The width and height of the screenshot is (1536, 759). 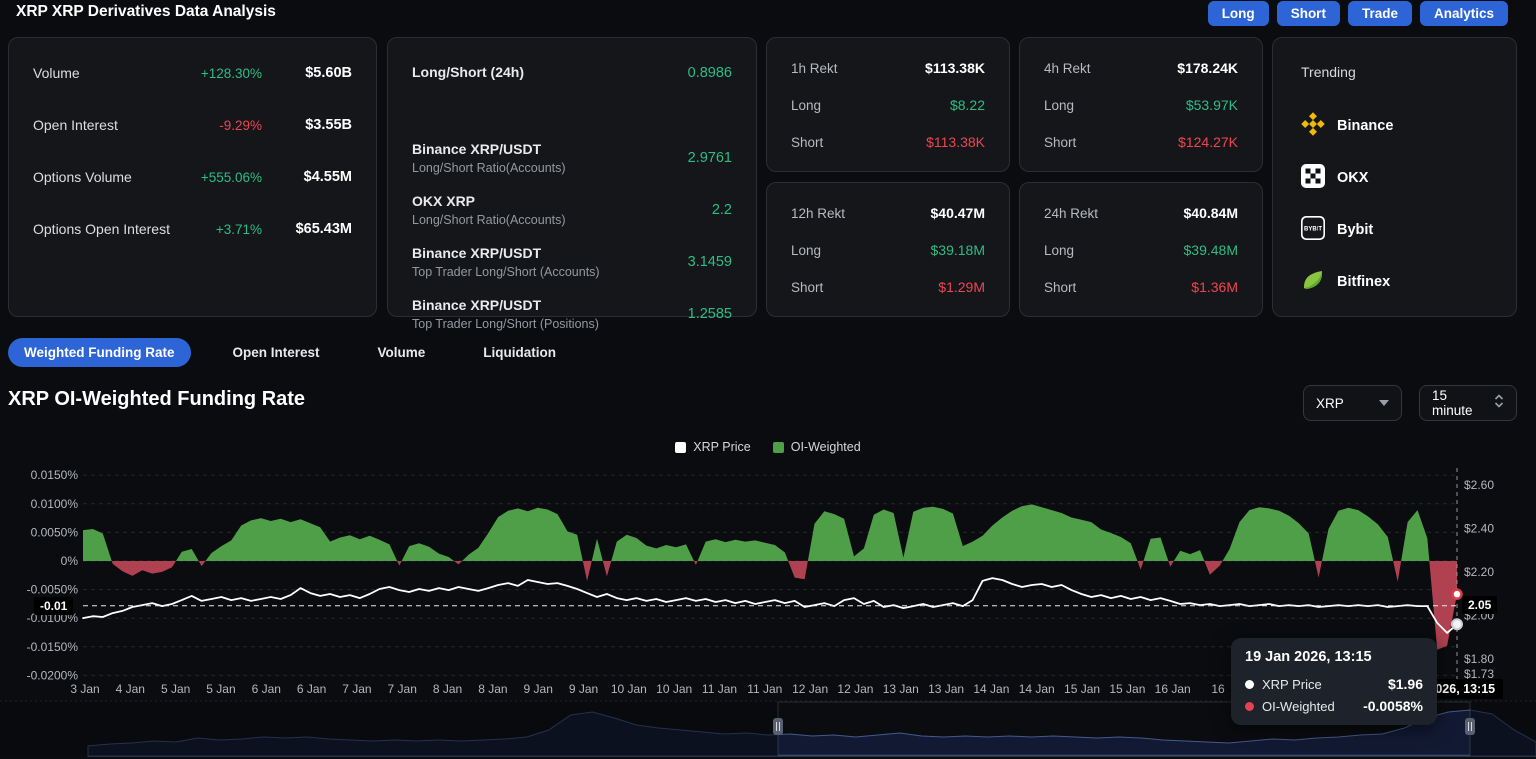 I want to click on svg-text: -0.0200%, so click(x=53, y=675).